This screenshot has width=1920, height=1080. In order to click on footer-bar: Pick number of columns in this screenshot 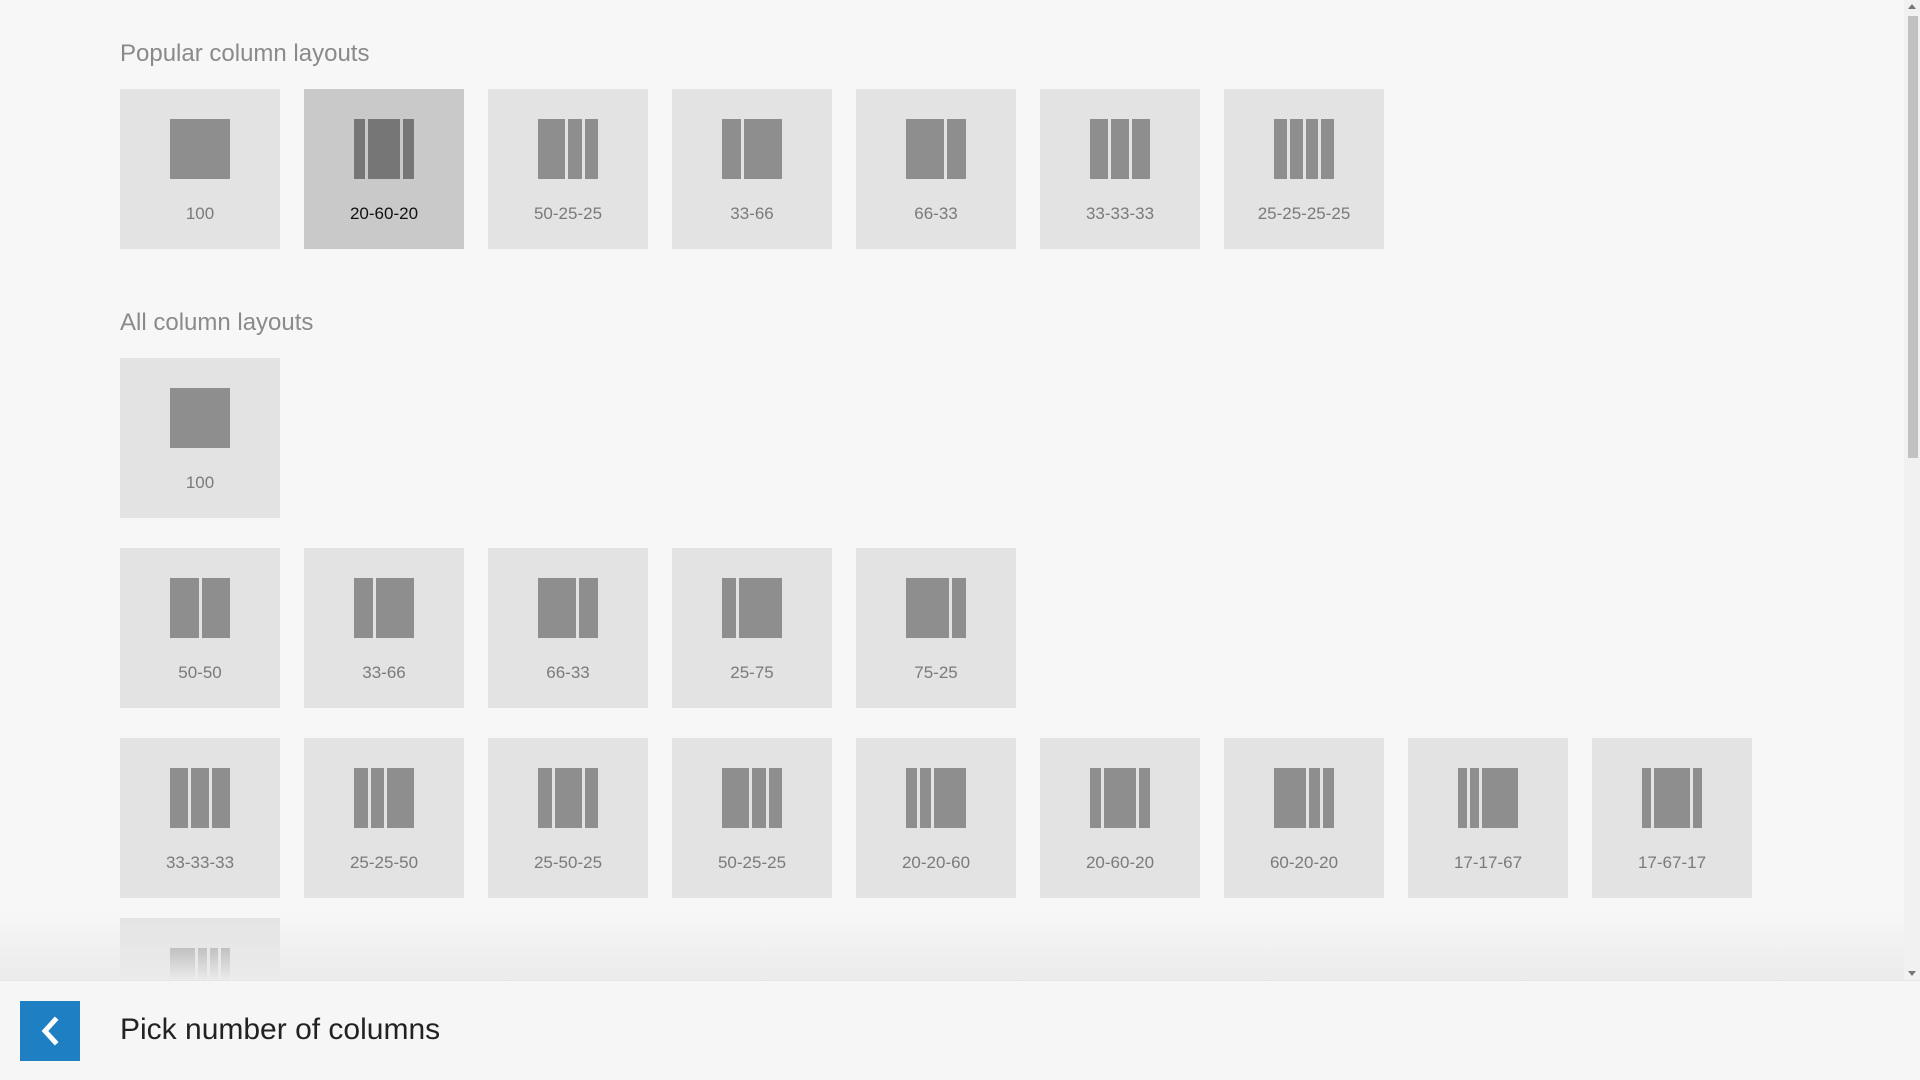, I will do `click(960, 1030)`.